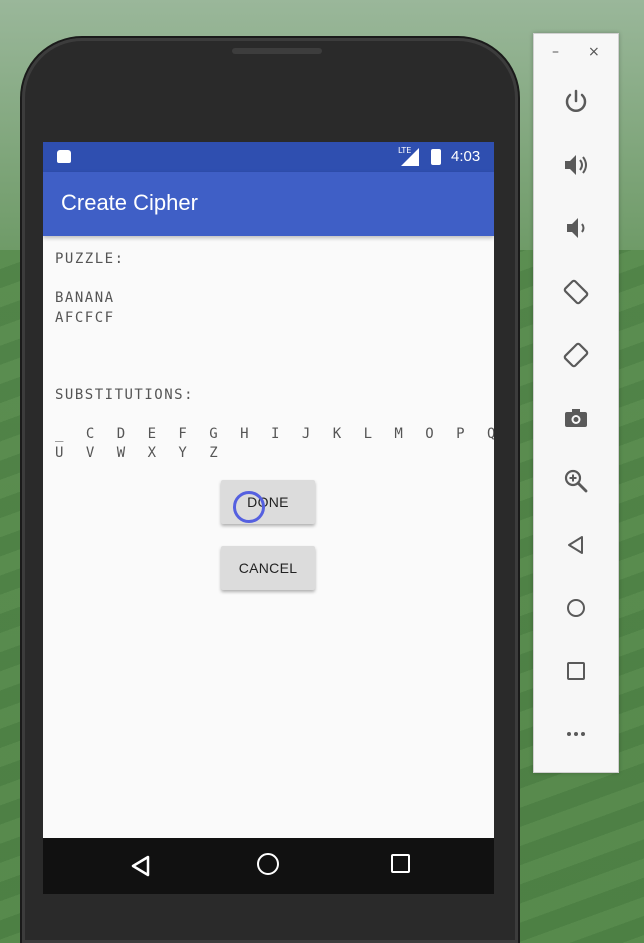  What do you see at coordinates (274, 434) in the screenshot?
I see `substitutions-row-1: _ C D E F G H I J K L M O P Q R S T` at bounding box center [274, 434].